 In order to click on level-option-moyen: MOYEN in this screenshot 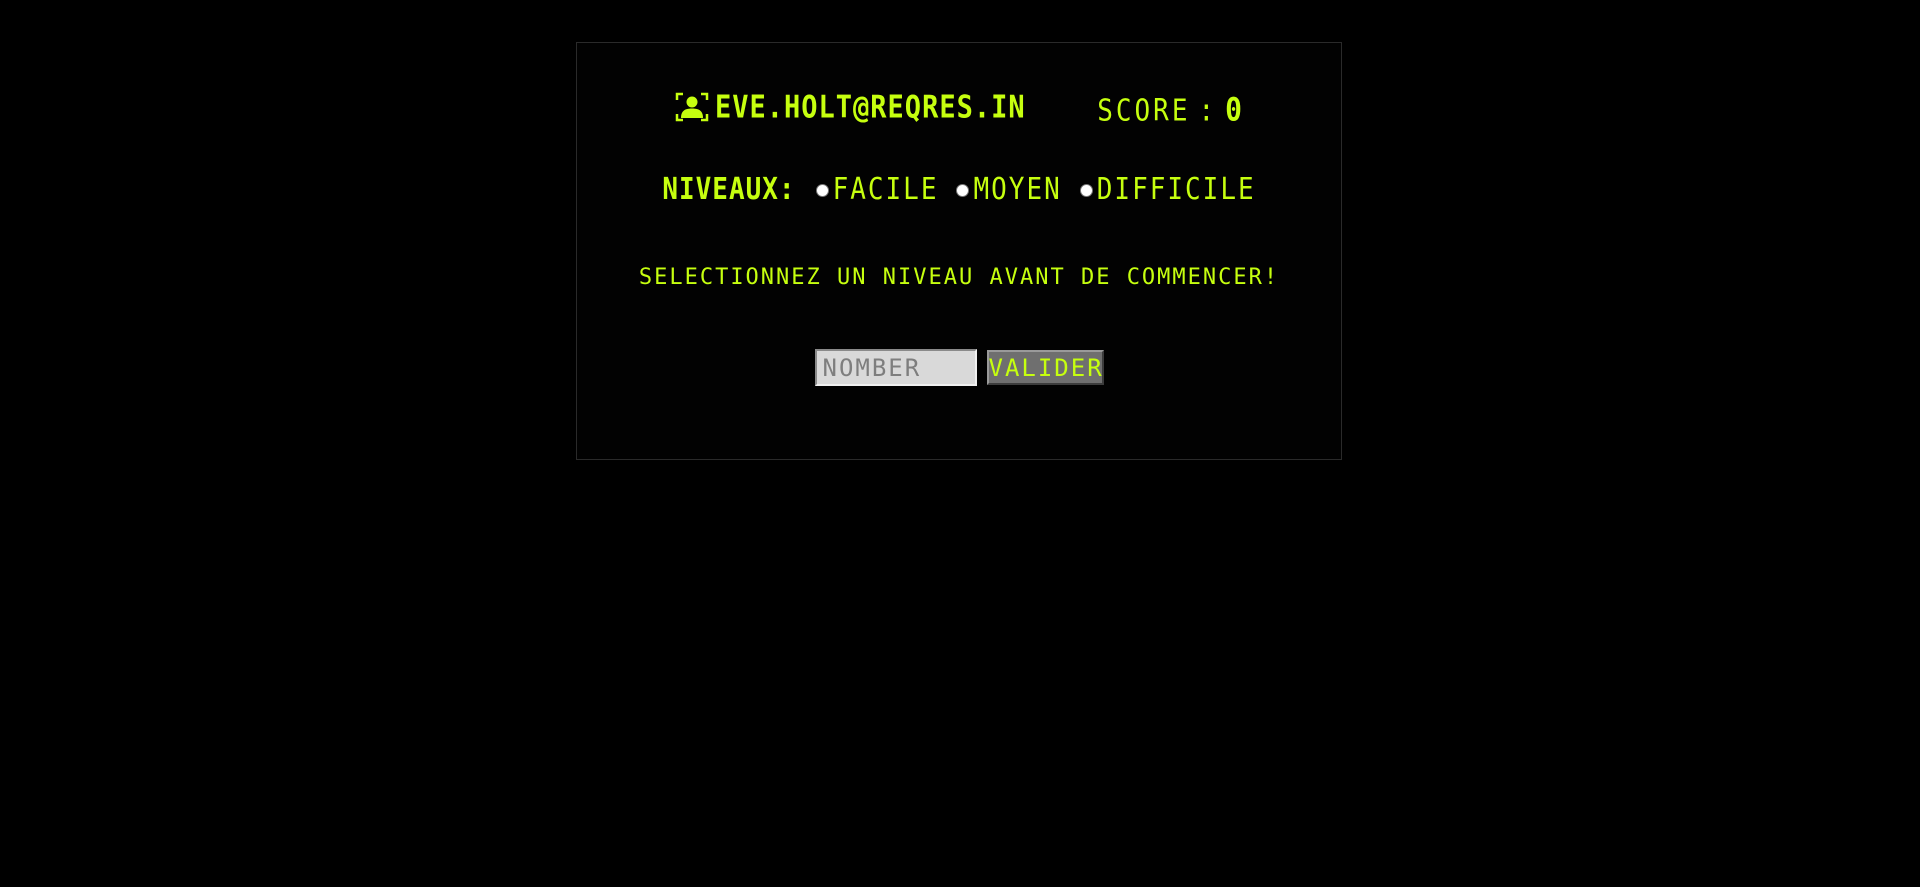, I will do `click(1009, 190)`.